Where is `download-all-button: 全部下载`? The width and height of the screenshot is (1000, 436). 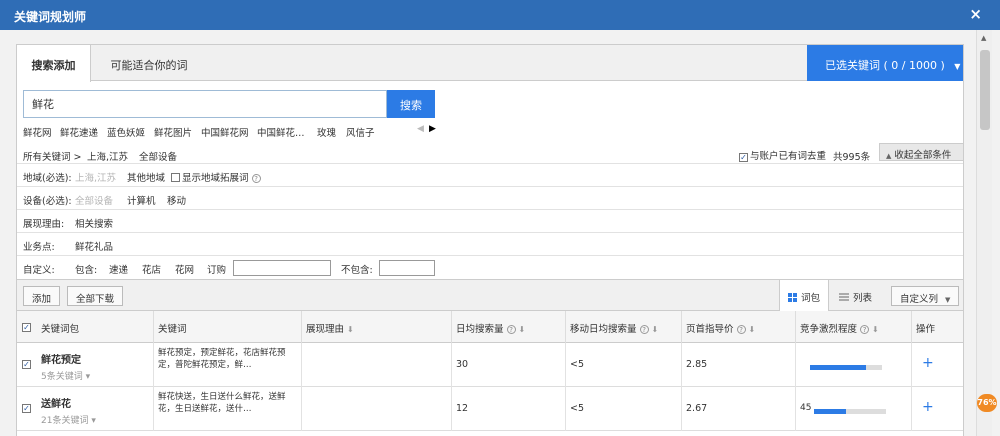 download-all-button: 全部下载 is located at coordinates (95, 296).